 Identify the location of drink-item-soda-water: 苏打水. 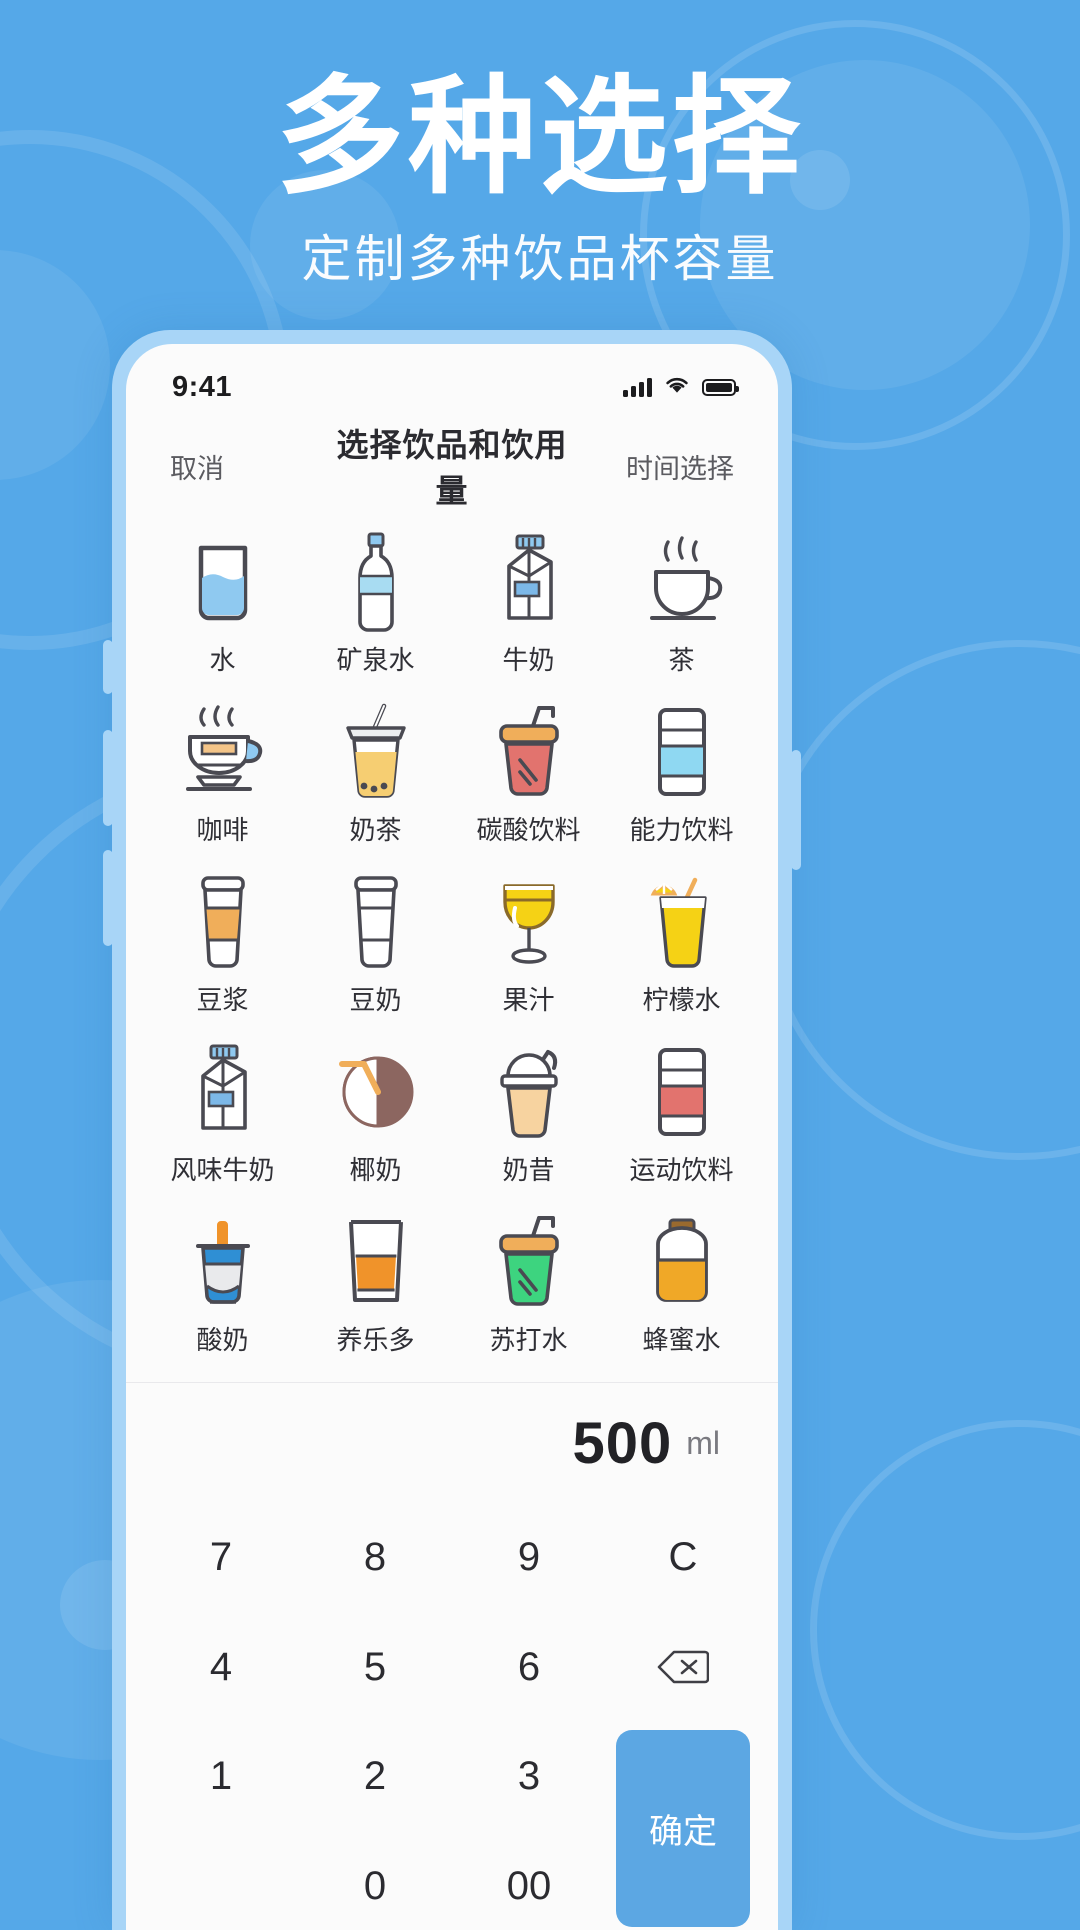
(528, 1283).